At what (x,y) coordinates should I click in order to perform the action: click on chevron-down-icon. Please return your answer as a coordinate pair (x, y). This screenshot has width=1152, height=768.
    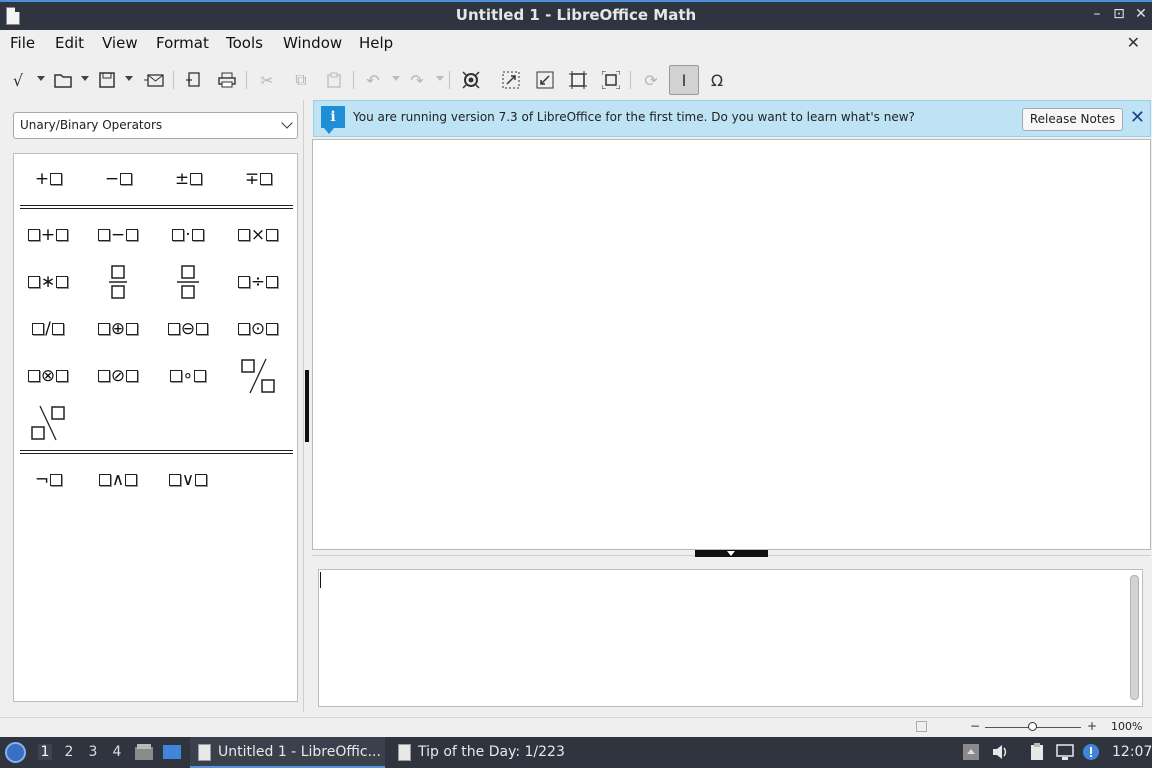
    Looking at the image, I should click on (287, 123).